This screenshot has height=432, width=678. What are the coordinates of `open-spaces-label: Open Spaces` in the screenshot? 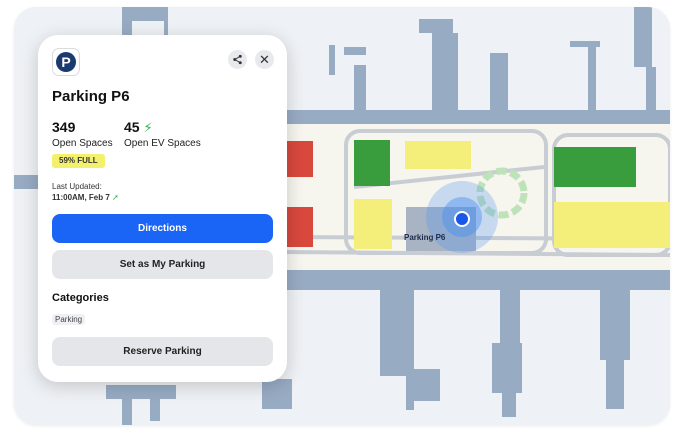 It's located at (82, 143).